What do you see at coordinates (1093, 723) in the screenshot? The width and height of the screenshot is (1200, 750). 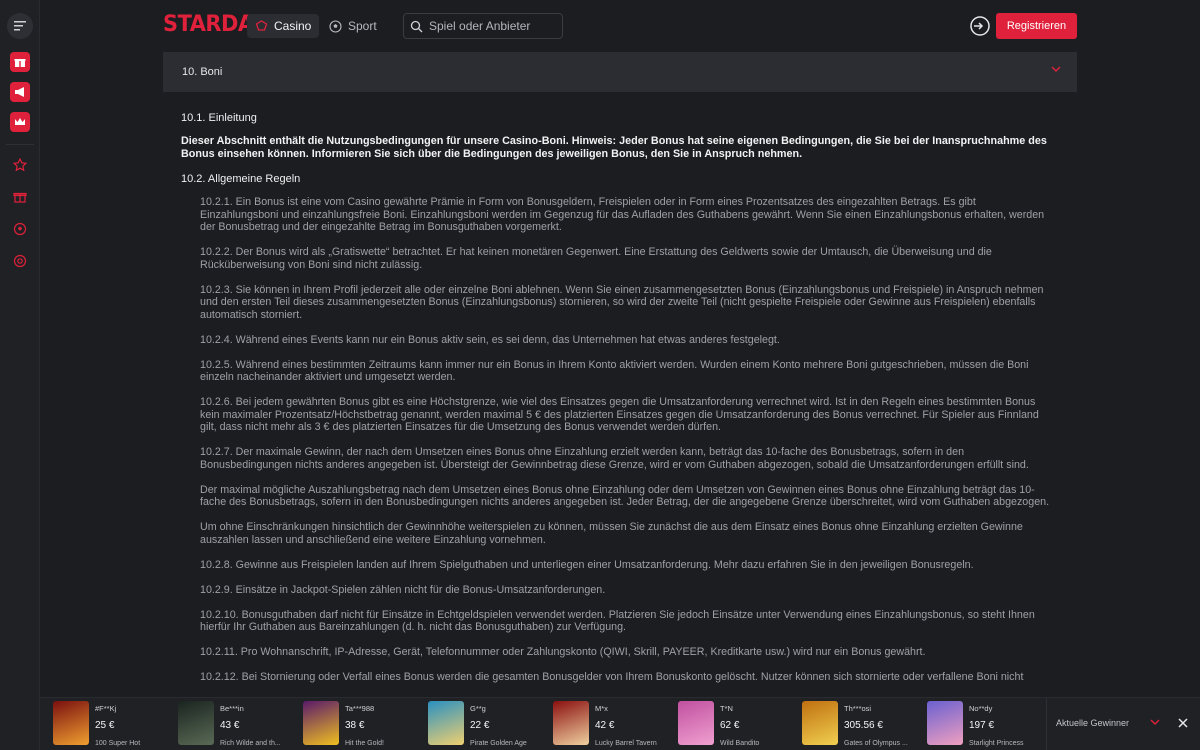 I see `recent-winners-label: Aktuelle Gewinner` at bounding box center [1093, 723].